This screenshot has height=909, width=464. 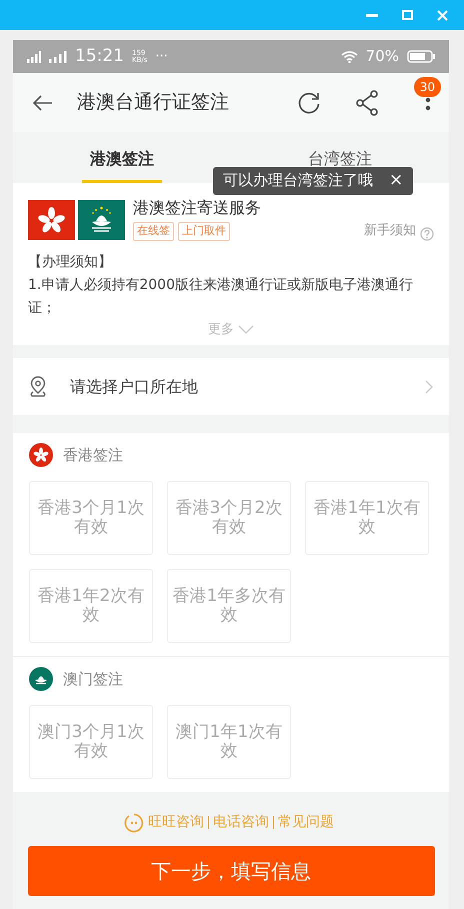 What do you see at coordinates (161, 57) in the screenshot?
I see `status-more: ···` at bounding box center [161, 57].